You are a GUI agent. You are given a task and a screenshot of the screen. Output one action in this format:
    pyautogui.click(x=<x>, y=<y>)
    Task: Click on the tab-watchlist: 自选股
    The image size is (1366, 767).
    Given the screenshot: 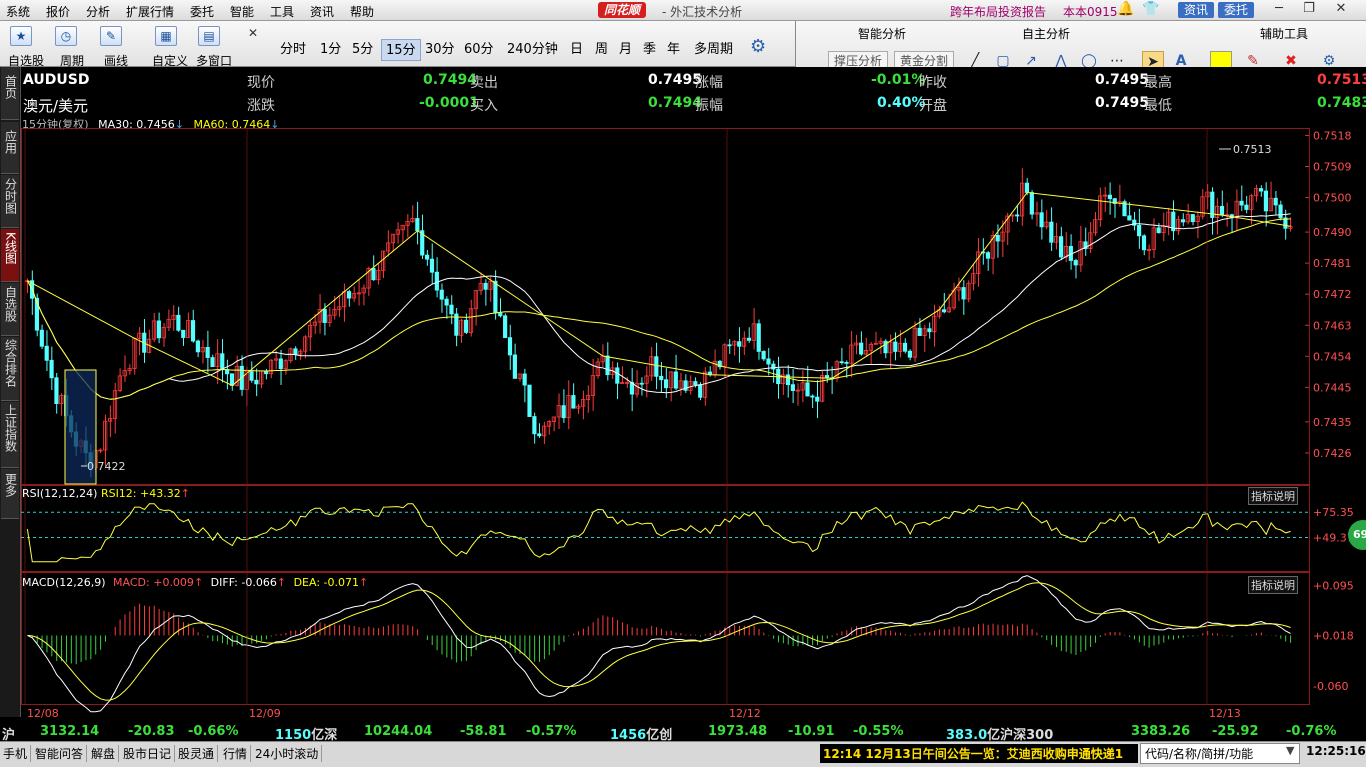 What is the action you would take?
    pyautogui.click(x=10, y=309)
    